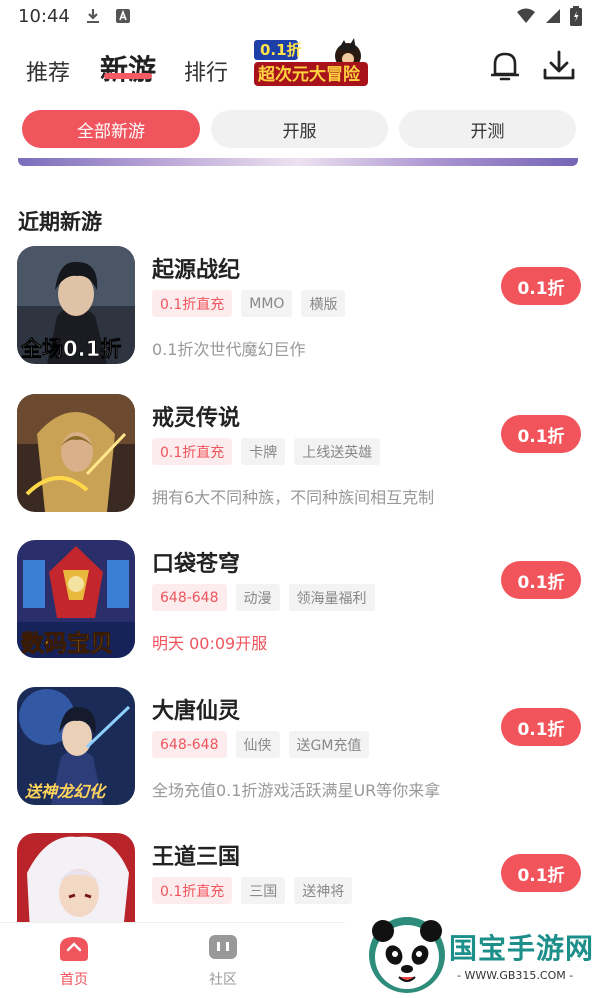 Image resolution: width=598 pixels, height=998 pixels. I want to click on nav-community: 社区, so click(223, 961).